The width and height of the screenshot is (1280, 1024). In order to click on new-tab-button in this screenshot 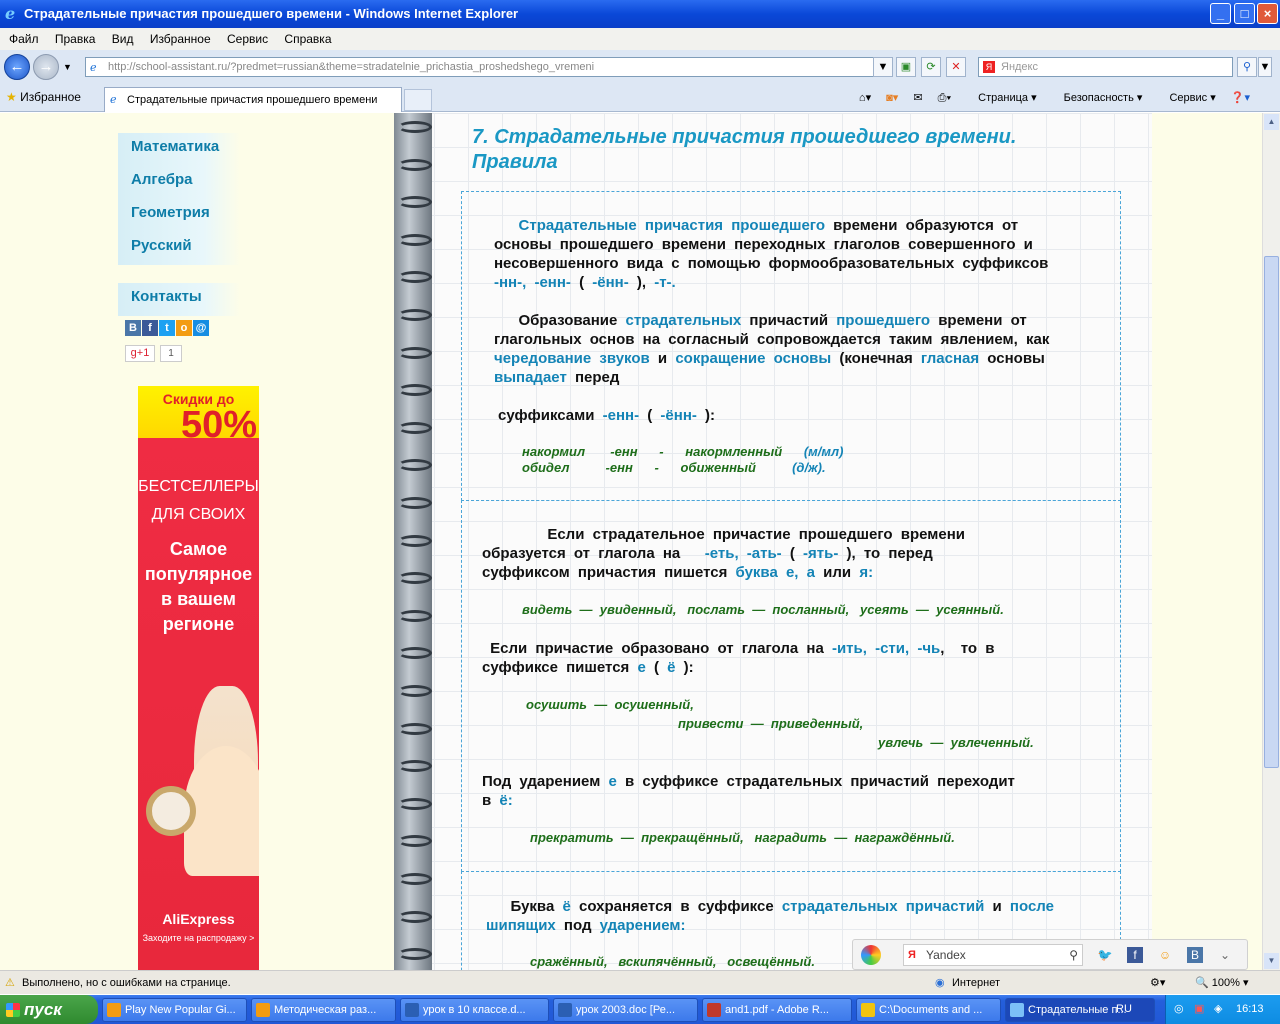, I will do `click(418, 100)`.